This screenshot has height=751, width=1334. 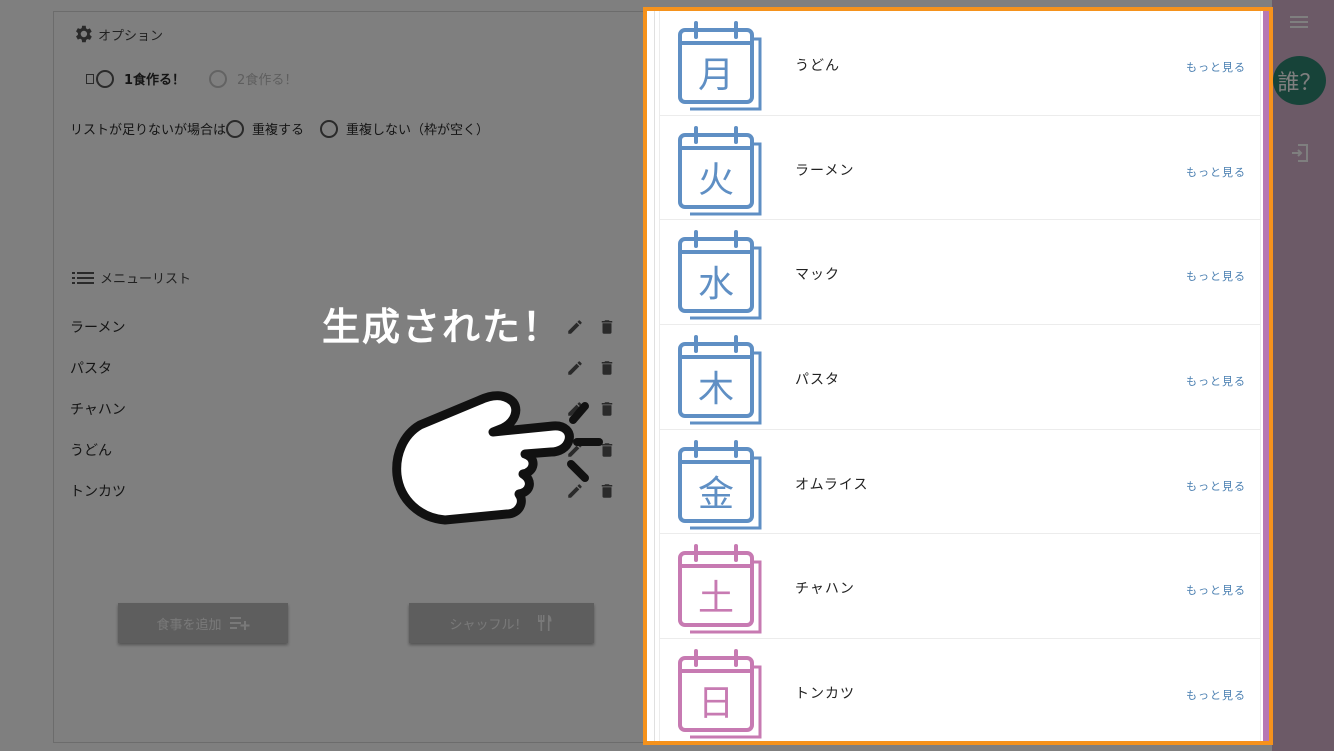 I want to click on day-glyph: 火, so click(x=716, y=180).